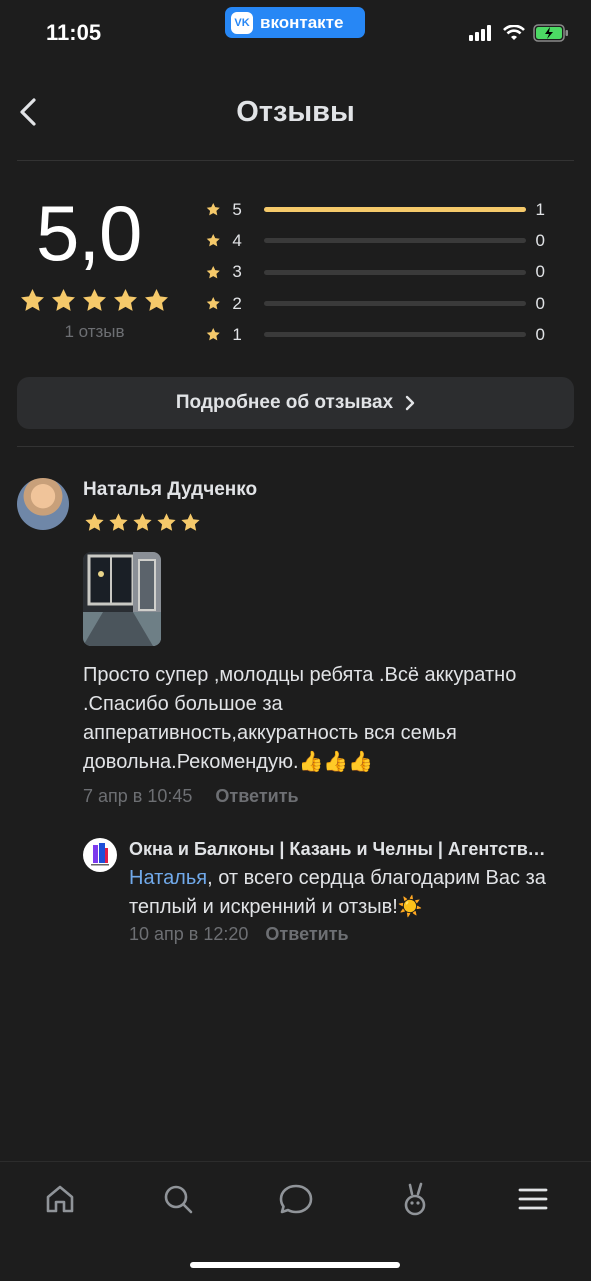  What do you see at coordinates (43, 504) in the screenshot?
I see `avatar` at bounding box center [43, 504].